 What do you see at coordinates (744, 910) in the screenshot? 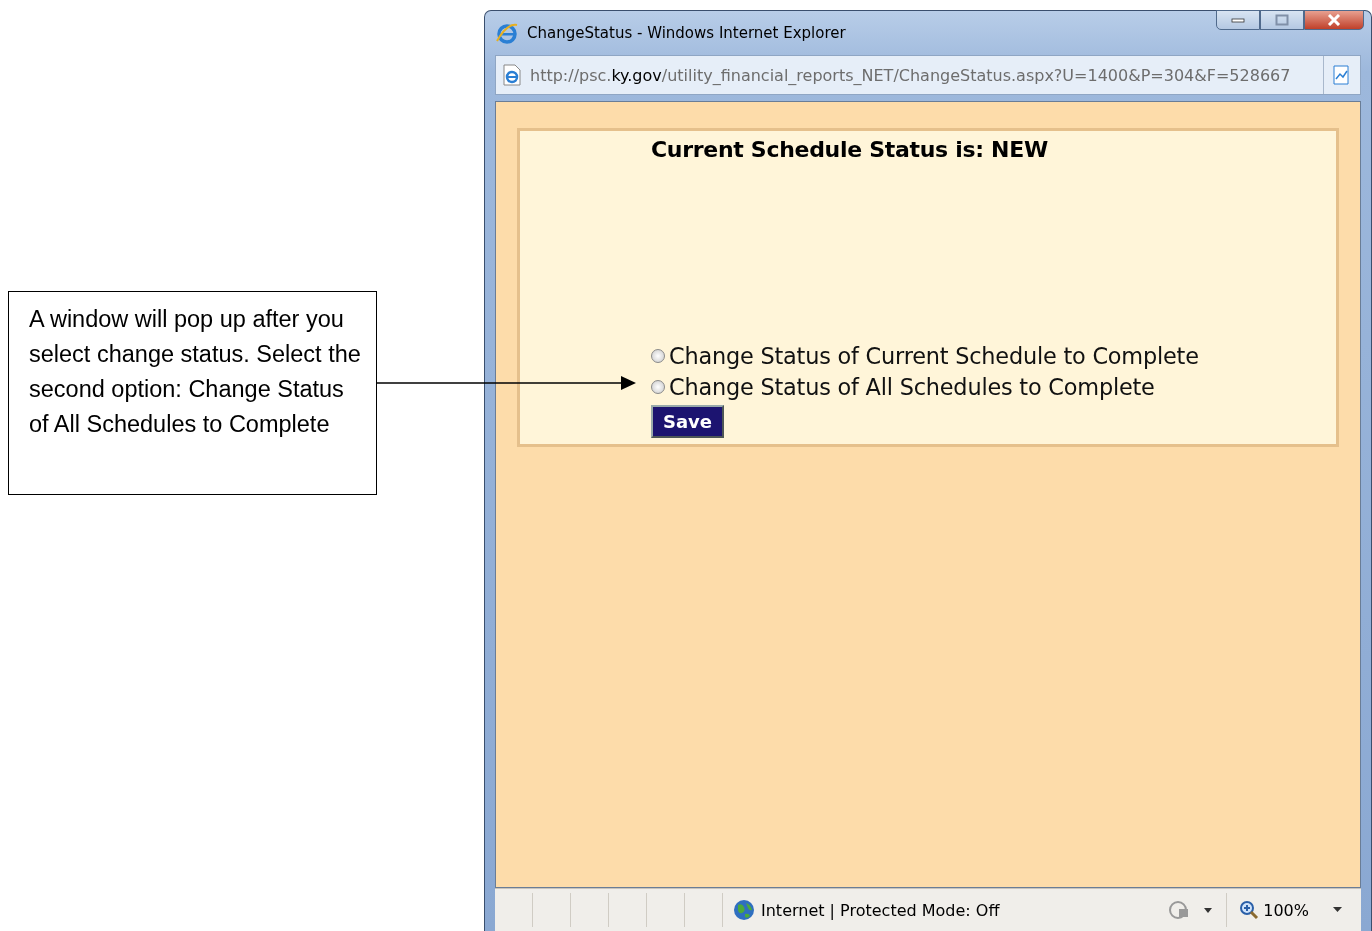
I see `globe-icon` at bounding box center [744, 910].